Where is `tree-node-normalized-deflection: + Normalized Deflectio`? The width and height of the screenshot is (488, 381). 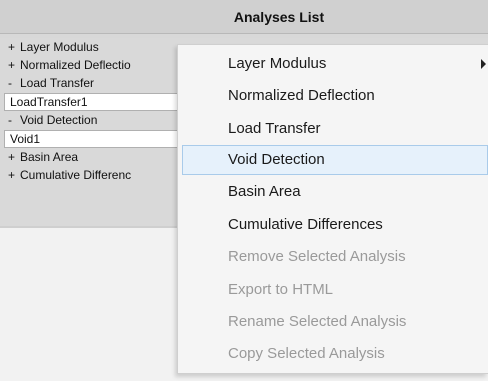
tree-node-normalized-deflection: + Normalized Deflectio is located at coordinates (69, 65).